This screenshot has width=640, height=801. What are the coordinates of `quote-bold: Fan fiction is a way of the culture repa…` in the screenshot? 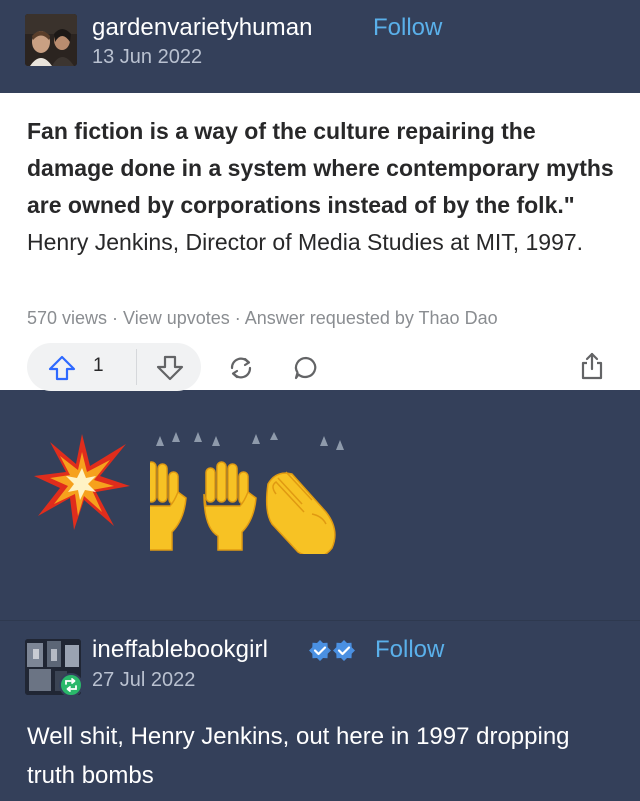 It's located at (320, 168).